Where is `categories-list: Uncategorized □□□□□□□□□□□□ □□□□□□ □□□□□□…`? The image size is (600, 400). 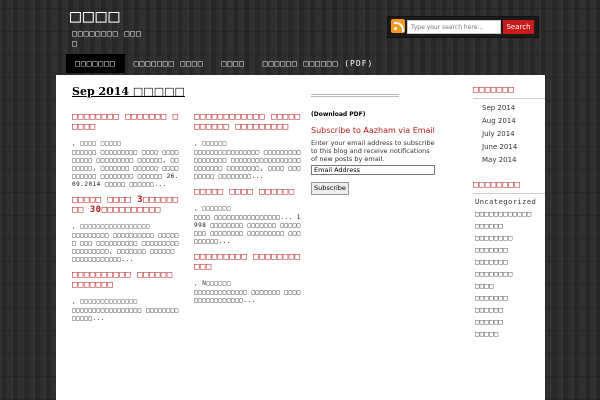
categories-list: Uncategorized □□□□□□□□□□□□ □□□□□□ □□□□□□… is located at coordinates (509, 268).